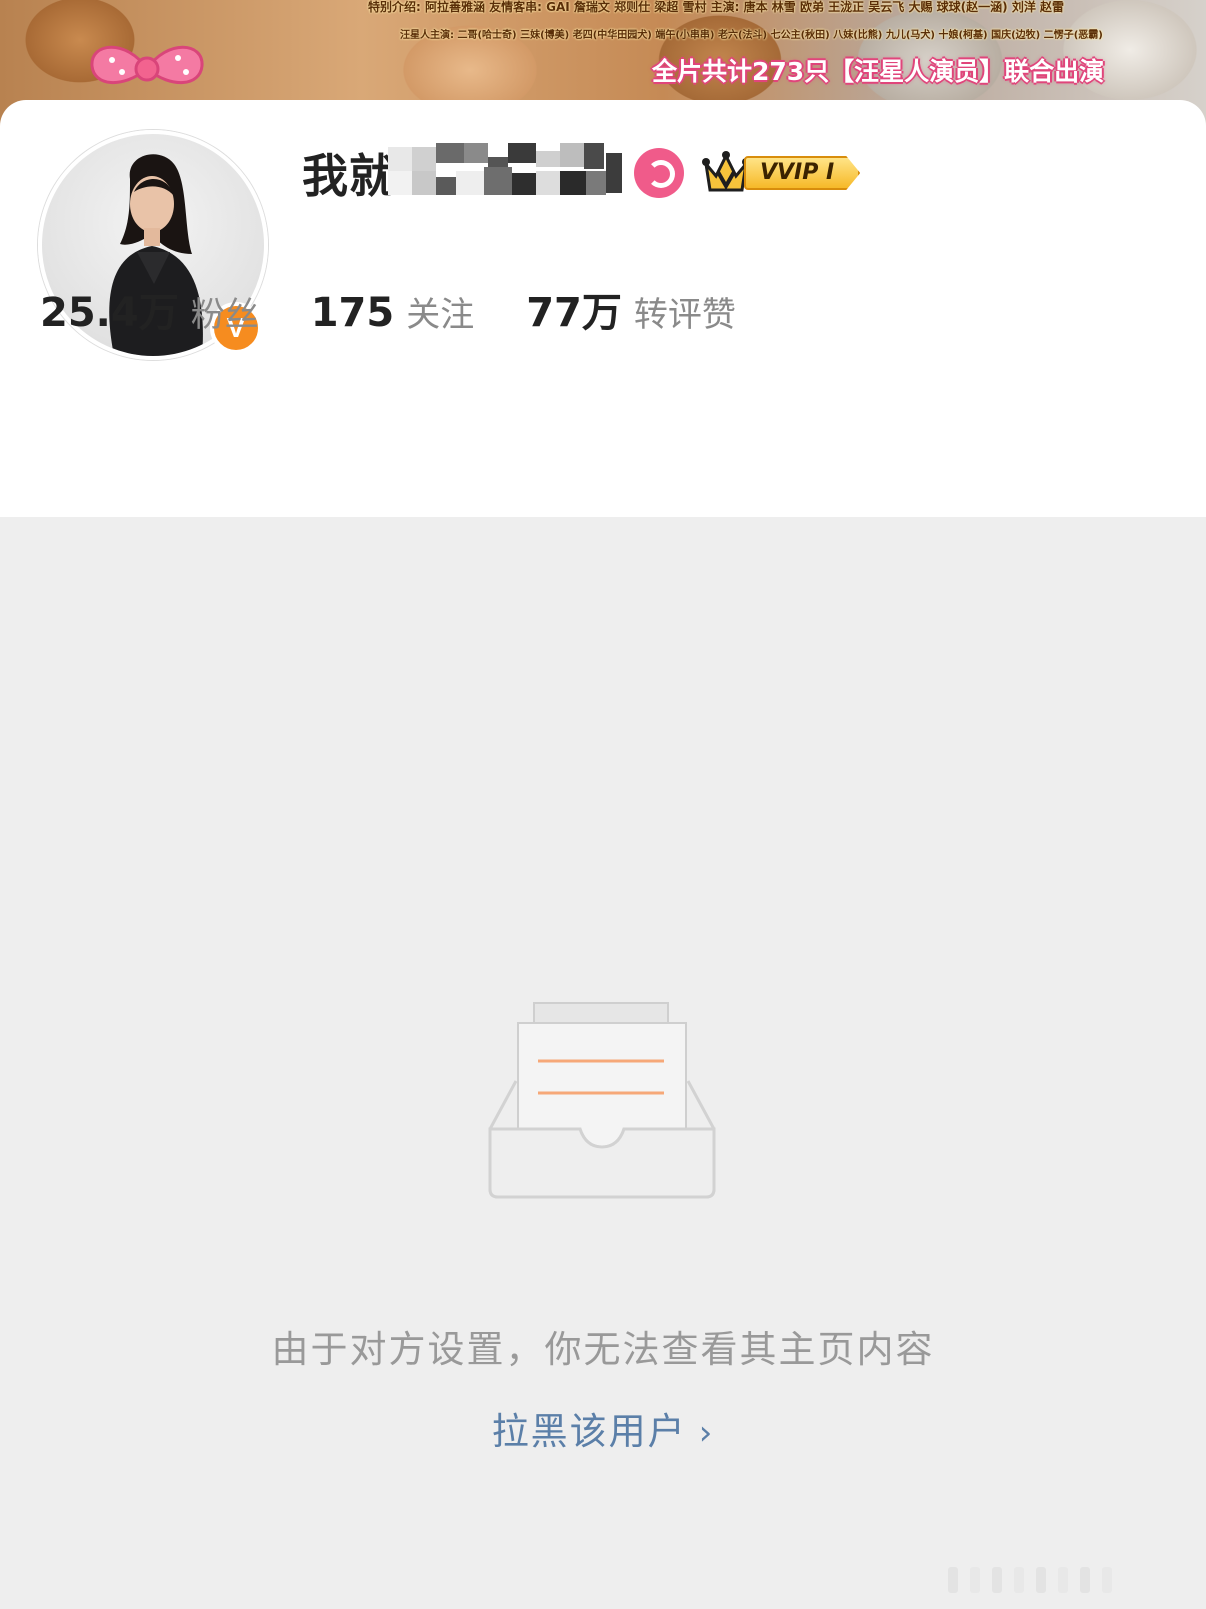 The height and width of the screenshot is (1609, 1206). Describe the element at coordinates (603, 1349) in the screenshot. I see `privacy-restriction-message: 由于对方设置，你无法查看其主页内容` at that location.